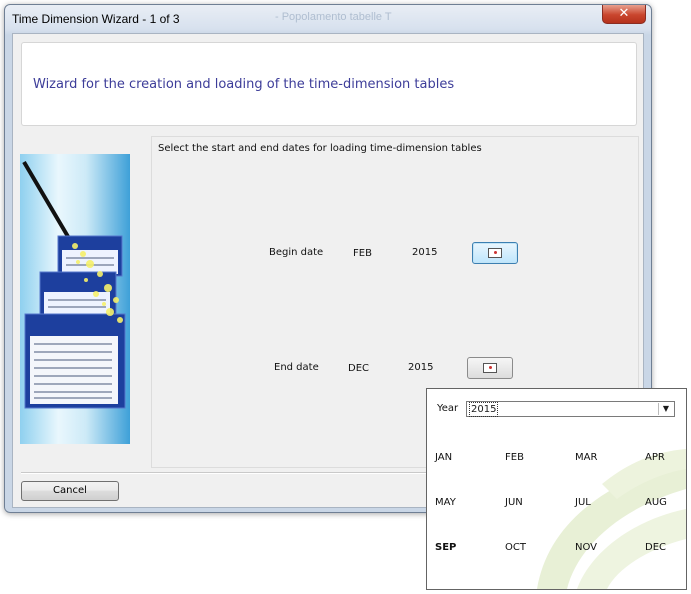 This screenshot has height=594, width=691. I want to click on month-jun: JUN, so click(514, 502).